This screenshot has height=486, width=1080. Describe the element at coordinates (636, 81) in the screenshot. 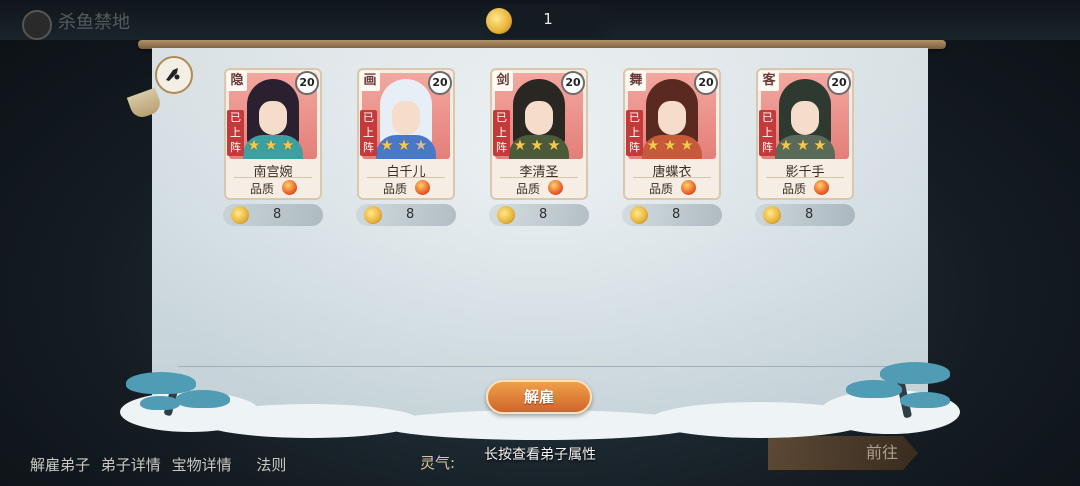

I see `disciple-class-tag: 舞` at that location.